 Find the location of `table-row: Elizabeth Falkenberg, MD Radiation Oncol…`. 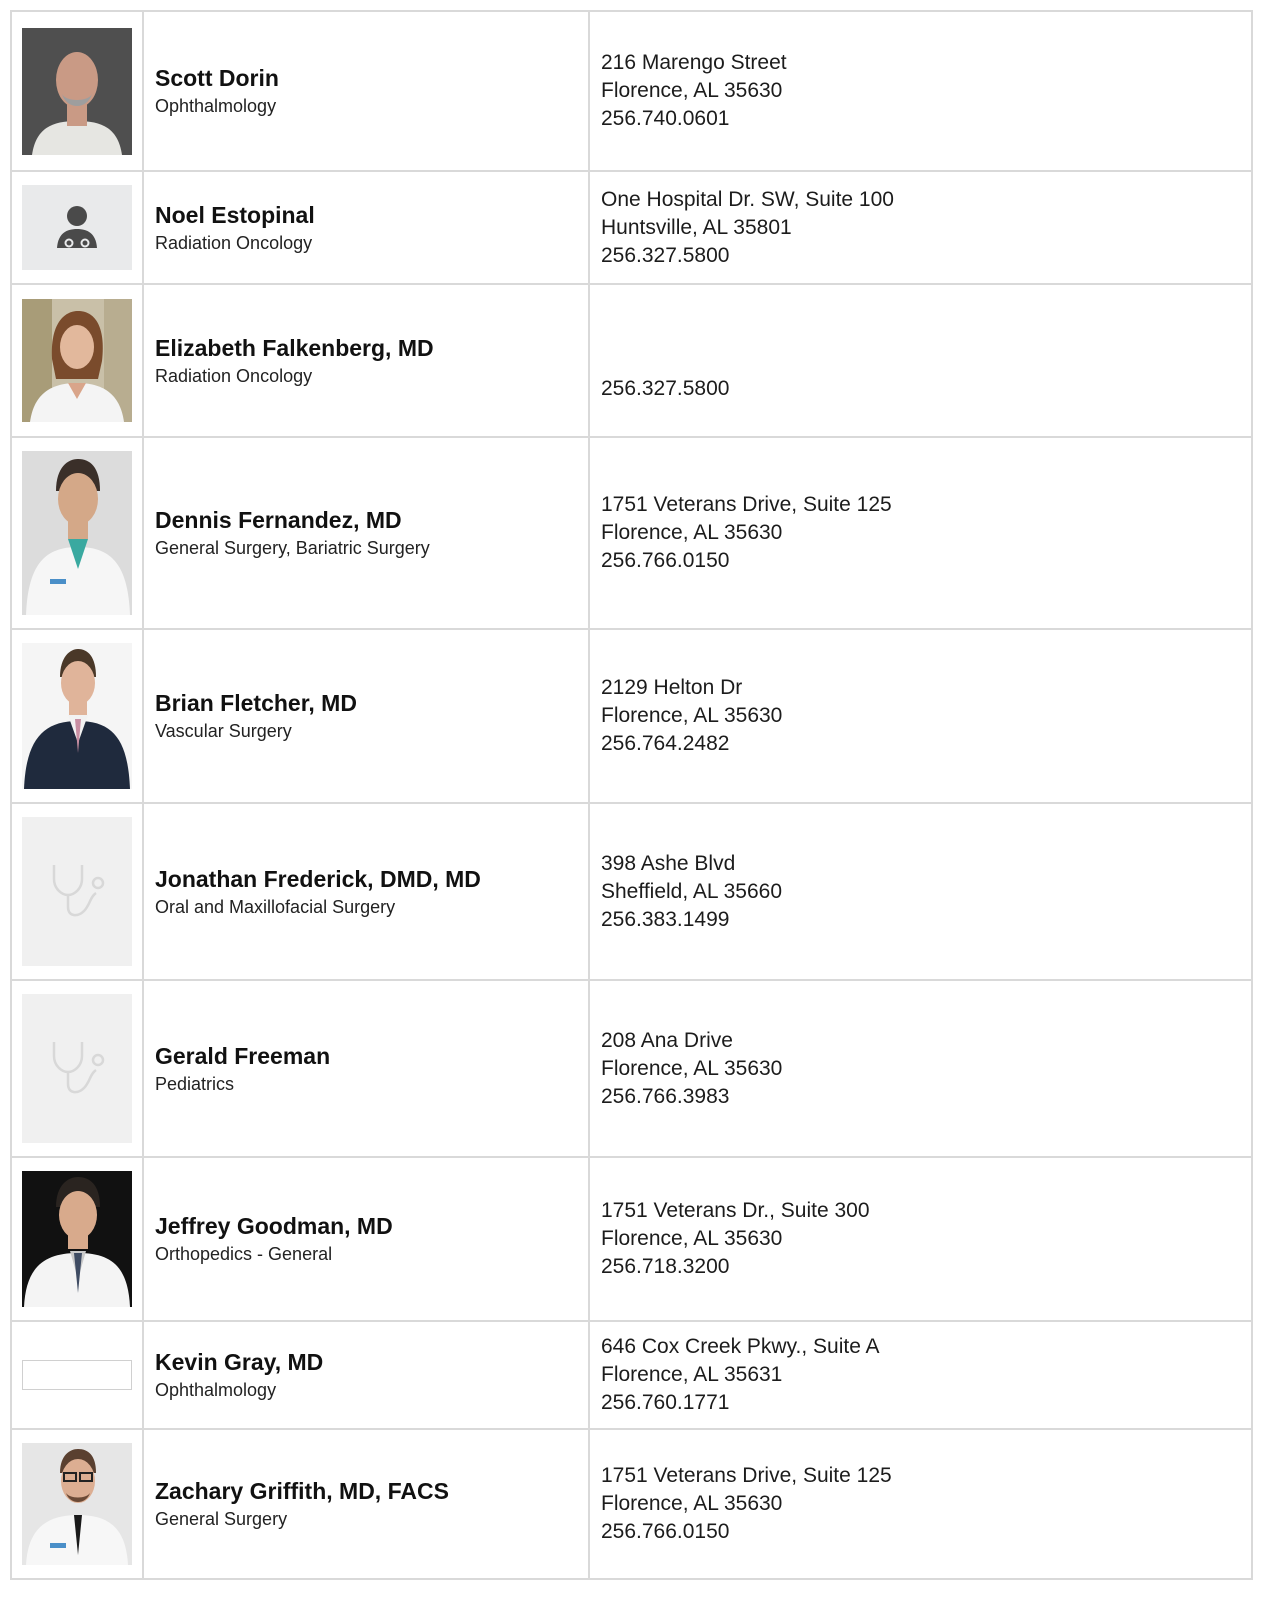

table-row: Elizabeth Falkenberg, MD Radiation Oncol… is located at coordinates (631, 360).